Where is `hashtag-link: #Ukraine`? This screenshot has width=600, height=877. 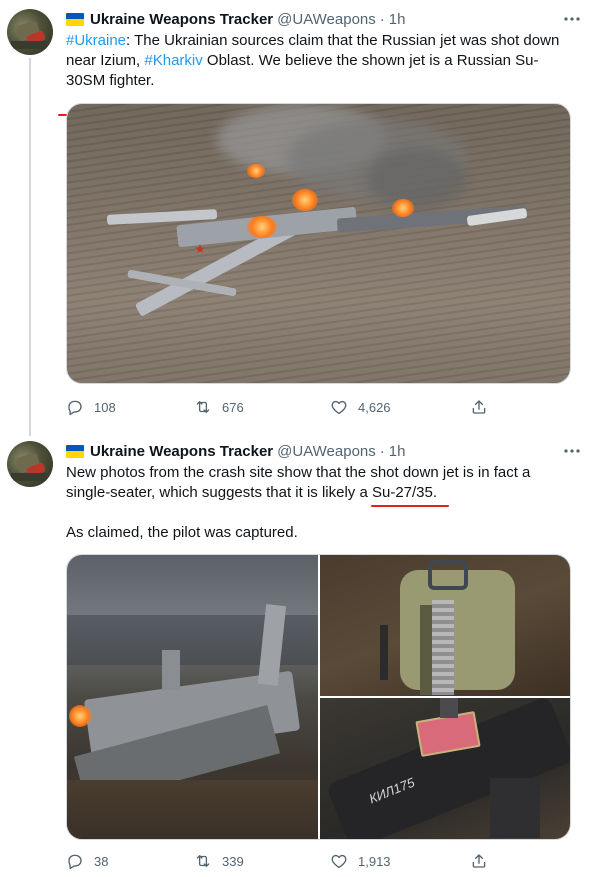 hashtag-link: #Ukraine is located at coordinates (96, 40).